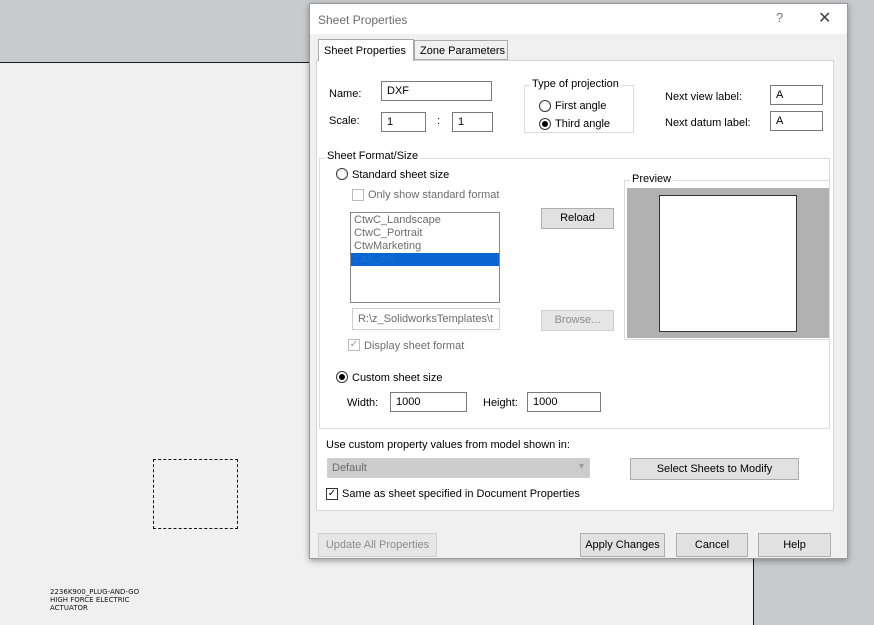 This screenshot has height=625, width=874. Describe the element at coordinates (363, 403) in the screenshot. I see `width-label: Width:` at that location.